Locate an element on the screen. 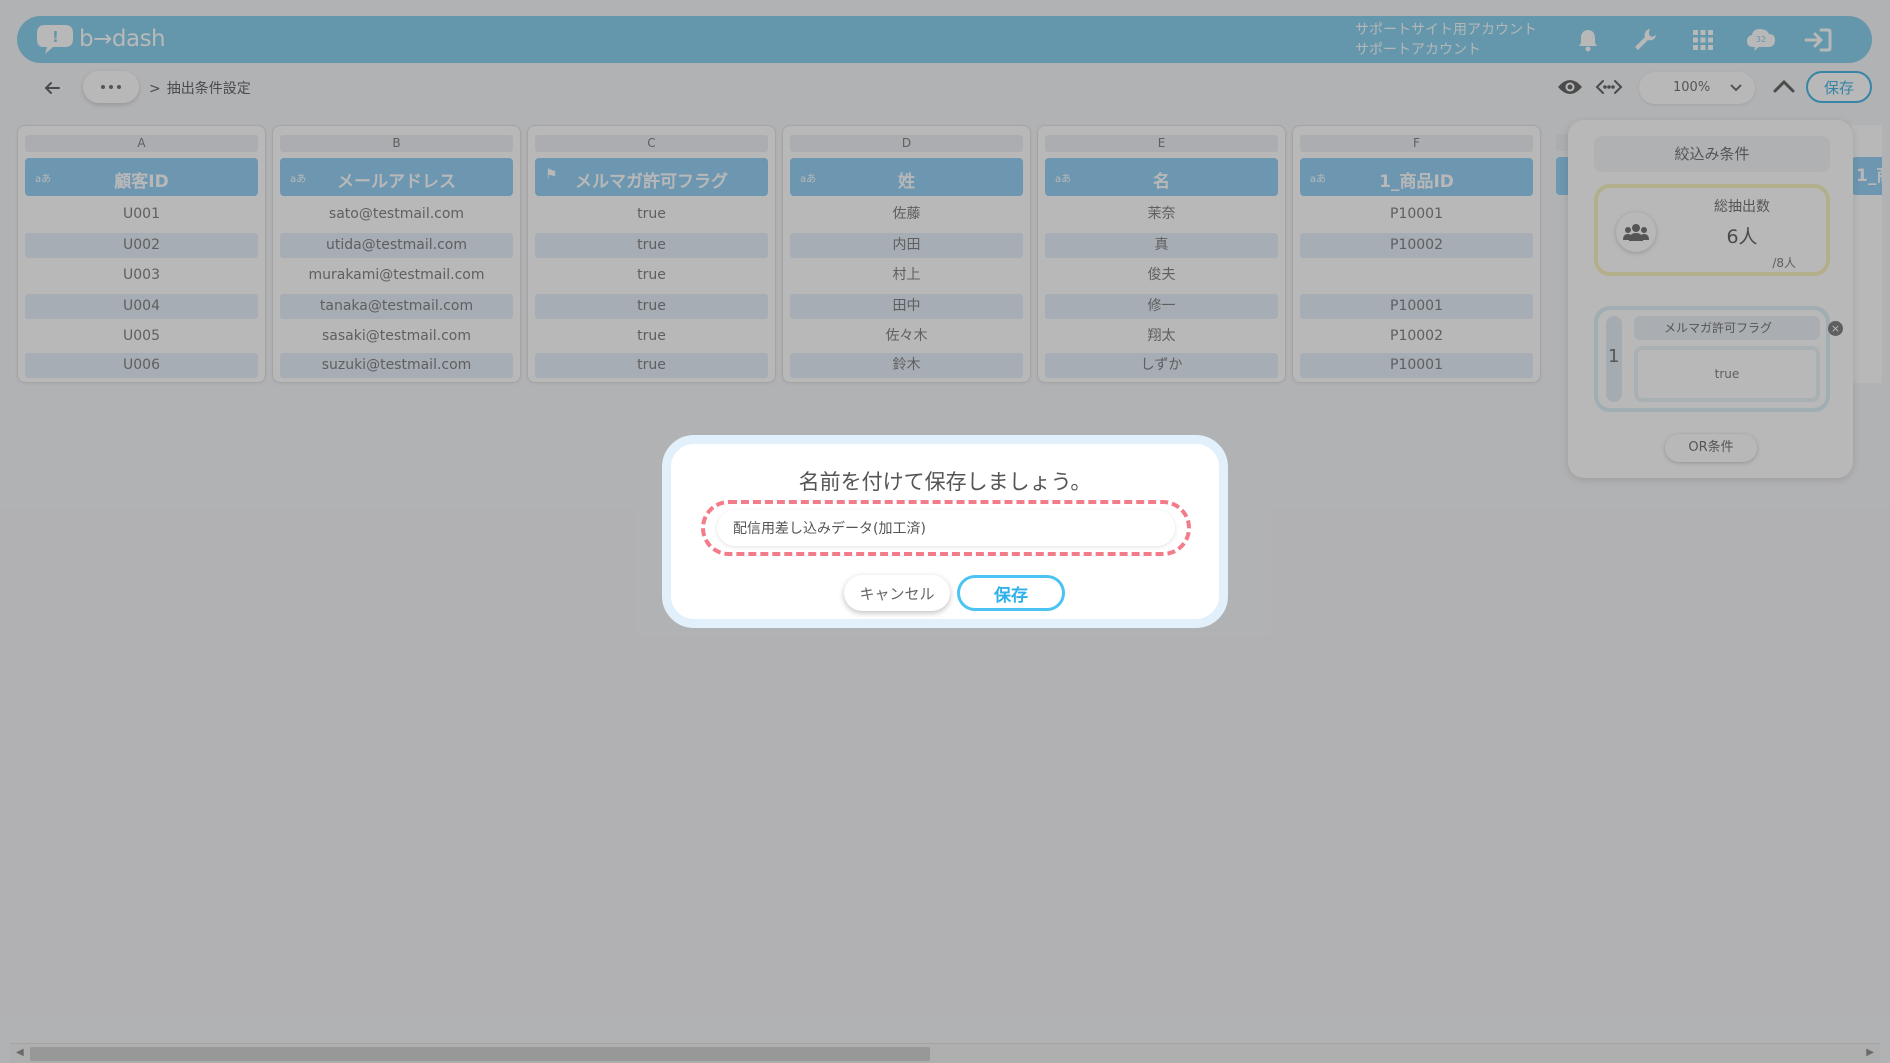 The width and height of the screenshot is (1890, 1063). save-button: 保存 is located at coordinates (1011, 593).